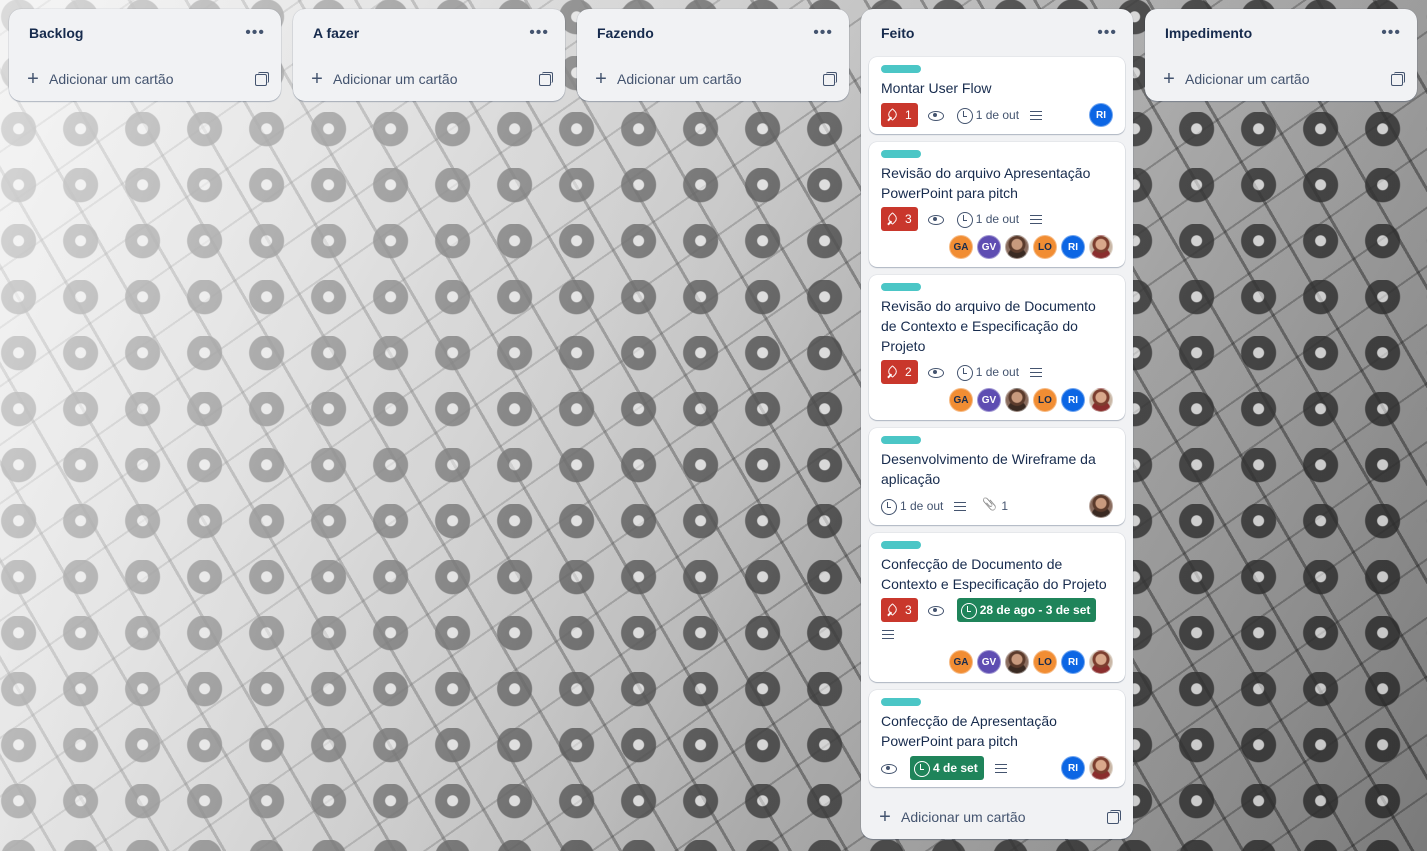 Image resolution: width=1427 pixels, height=851 pixels. I want to click on attachment-badge: 1, so click(995, 506).